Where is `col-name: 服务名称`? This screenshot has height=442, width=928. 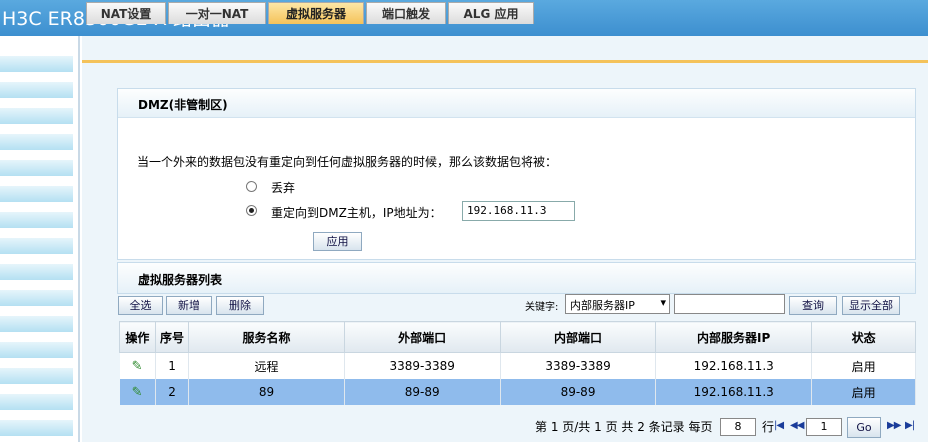
col-name: 服务名称 is located at coordinates (266, 337).